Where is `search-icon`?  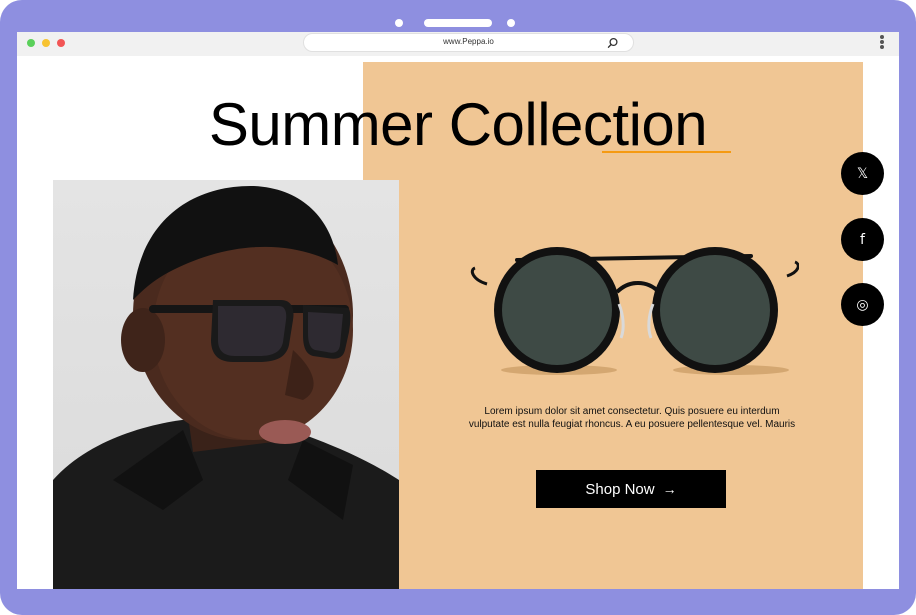
search-icon is located at coordinates (613, 43).